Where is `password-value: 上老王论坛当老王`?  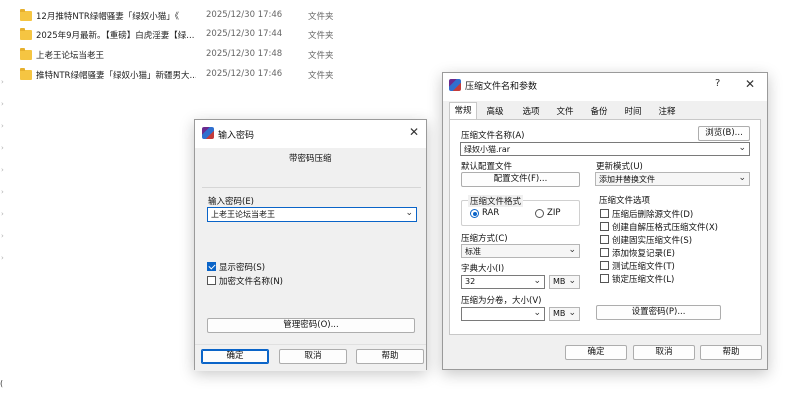 password-value: 上老王论坛当老王 is located at coordinates (243, 214).